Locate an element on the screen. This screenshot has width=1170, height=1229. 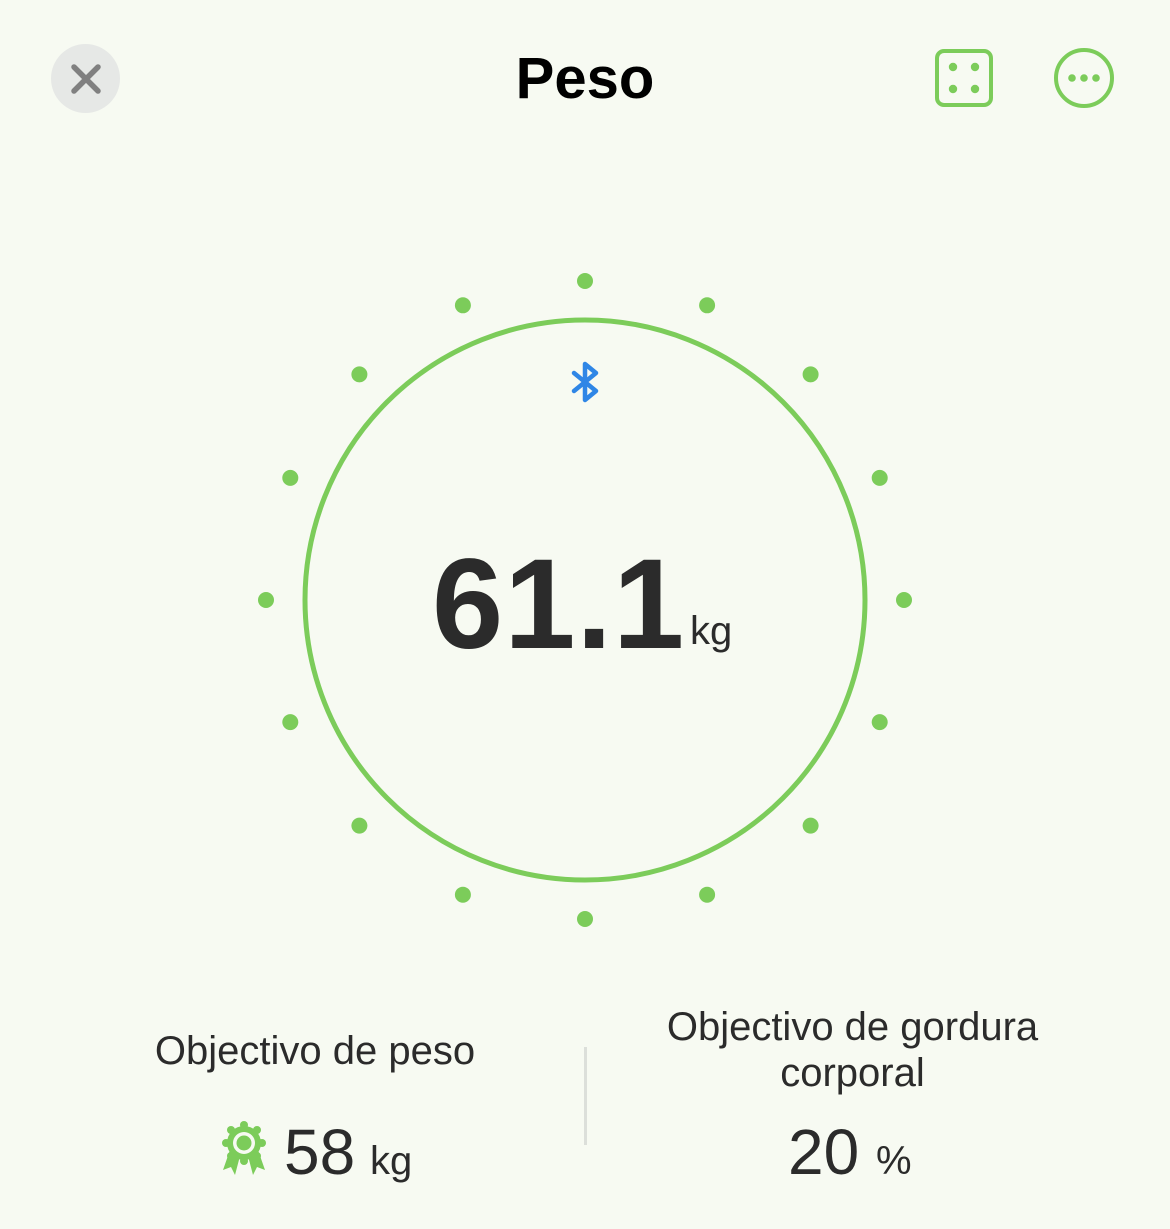
award-badge-icon is located at coordinates (244, 1148).